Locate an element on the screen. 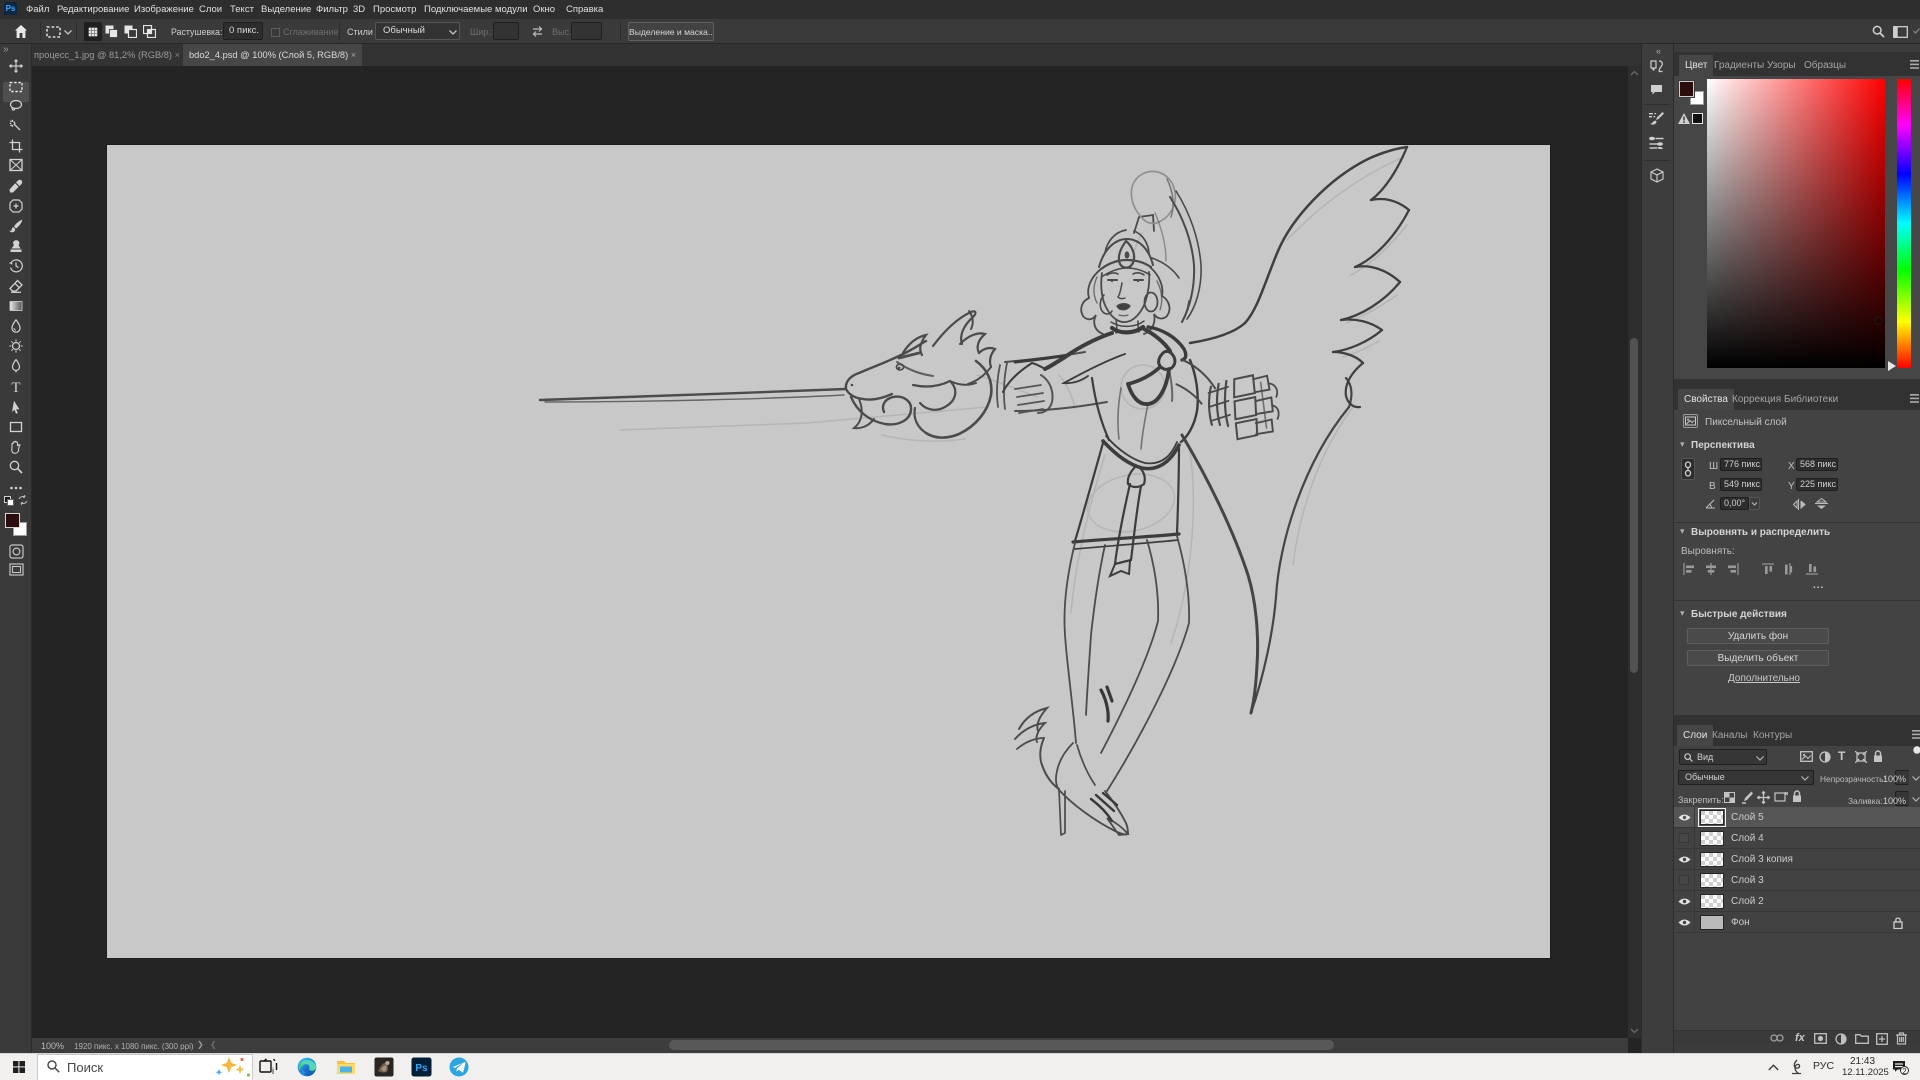  svg-text: T is located at coordinates (15, 387).